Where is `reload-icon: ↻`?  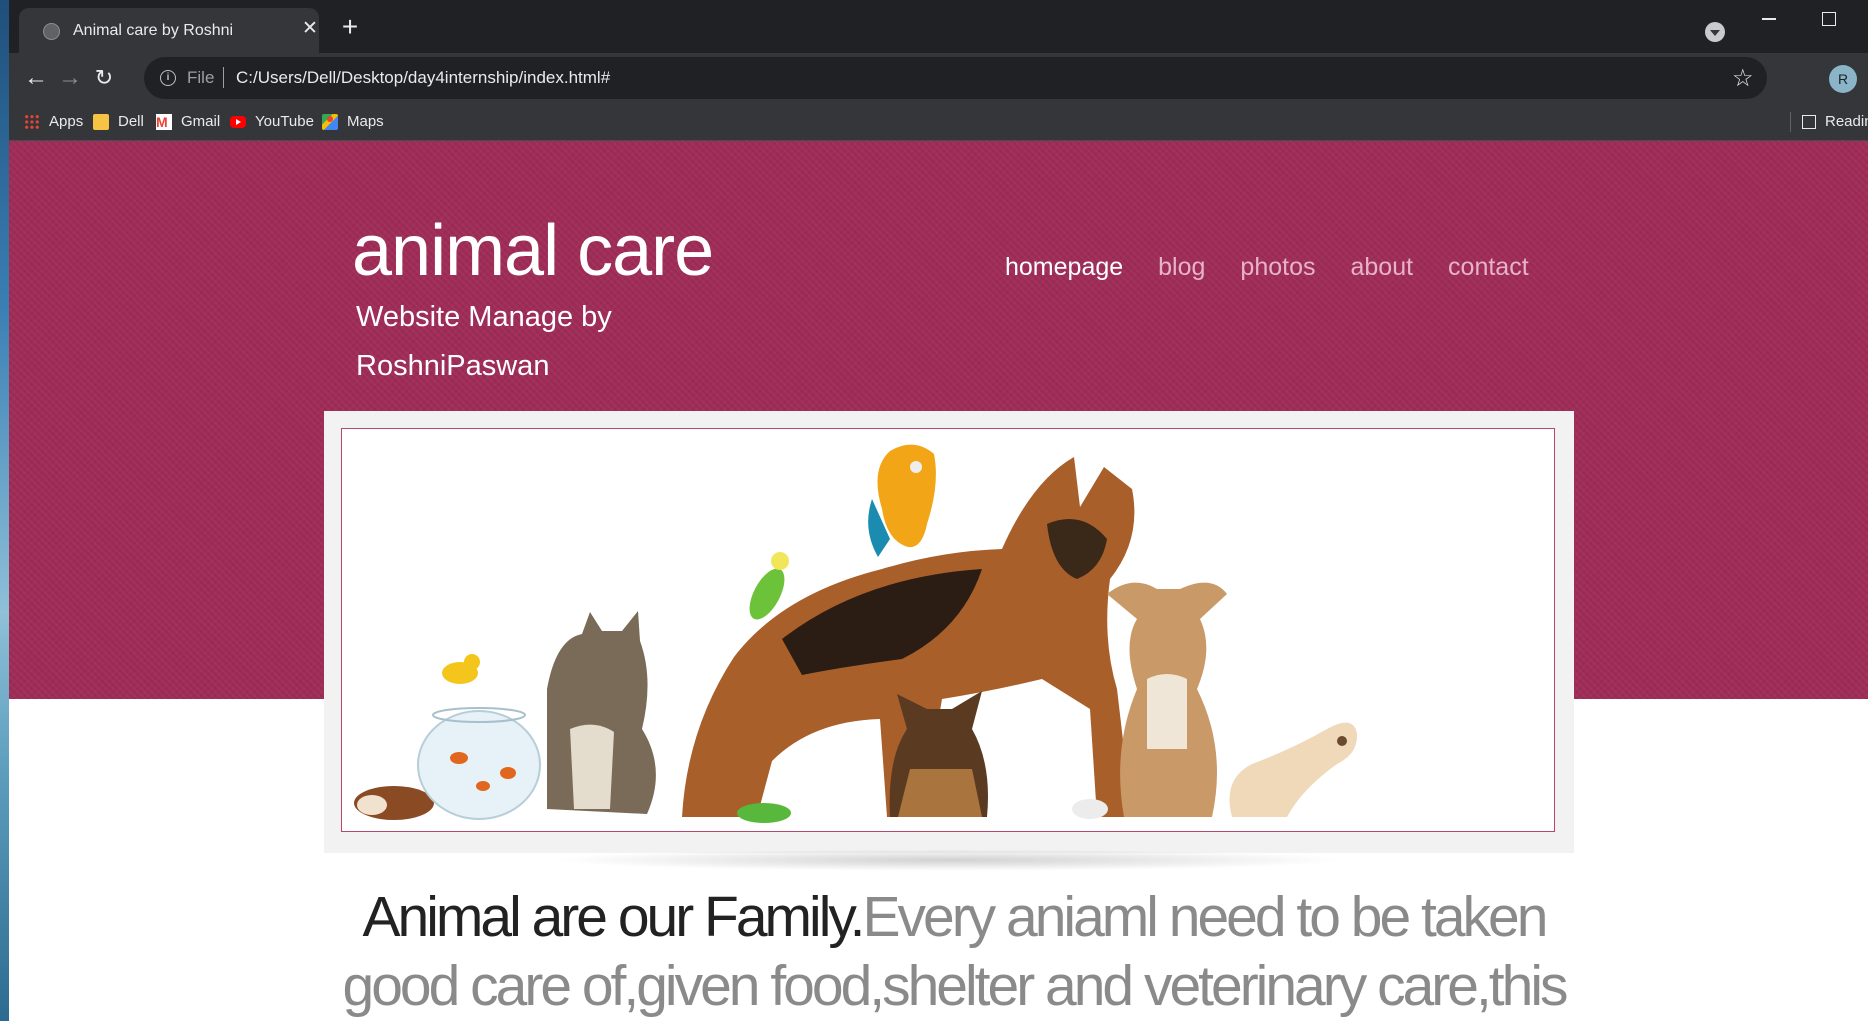 reload-icon: ↻ is located at coordinates (104, 78).